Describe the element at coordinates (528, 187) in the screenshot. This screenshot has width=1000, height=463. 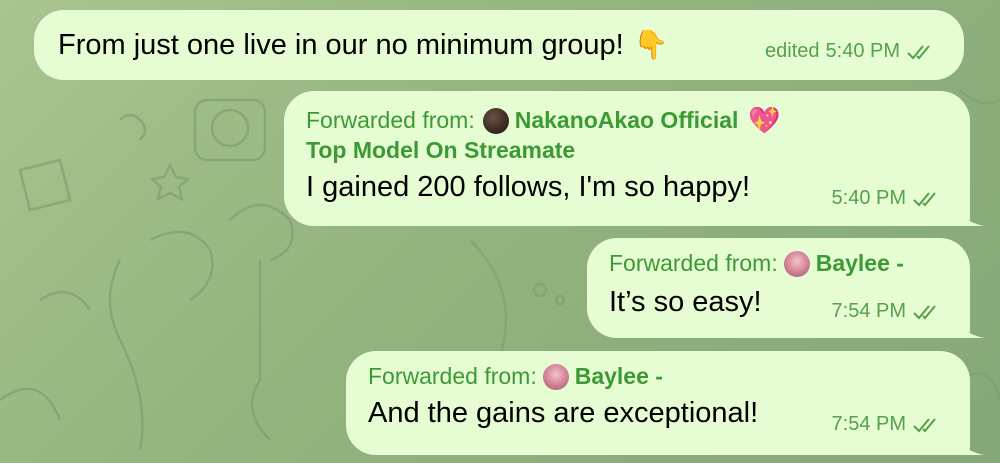
I see `message-text: I gained 200 follows, I'm so happy!` at that location.